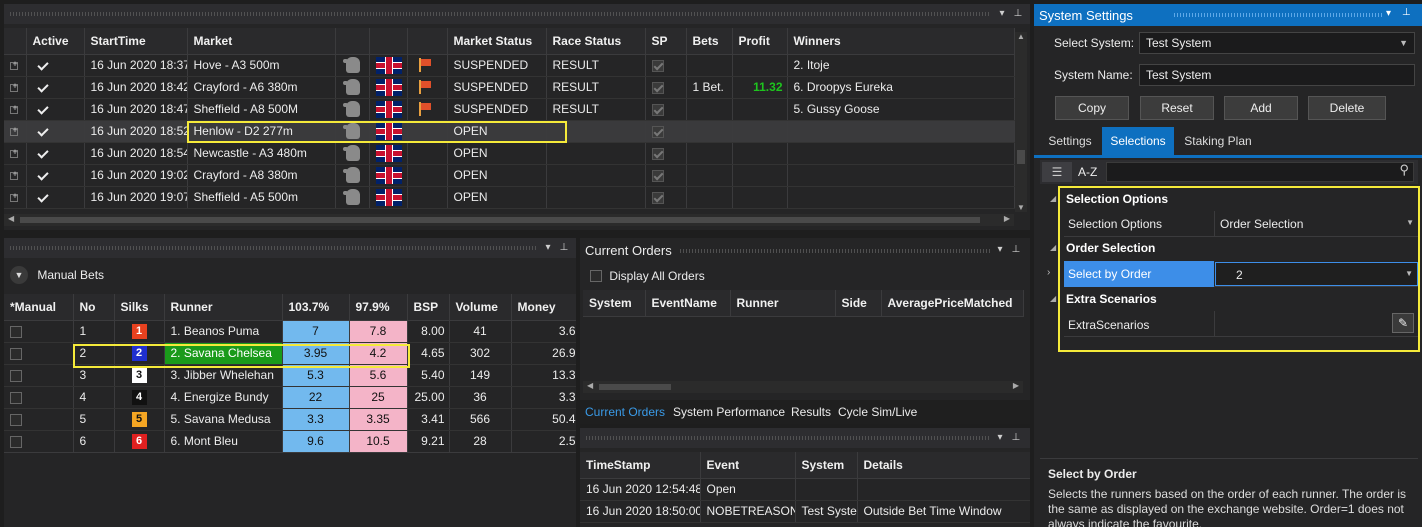 This screenshot has width=1422, height=527. Describe the element at coordinates (1277, 75) in the screenshot. I see `system-name-input: Test System` at that location.